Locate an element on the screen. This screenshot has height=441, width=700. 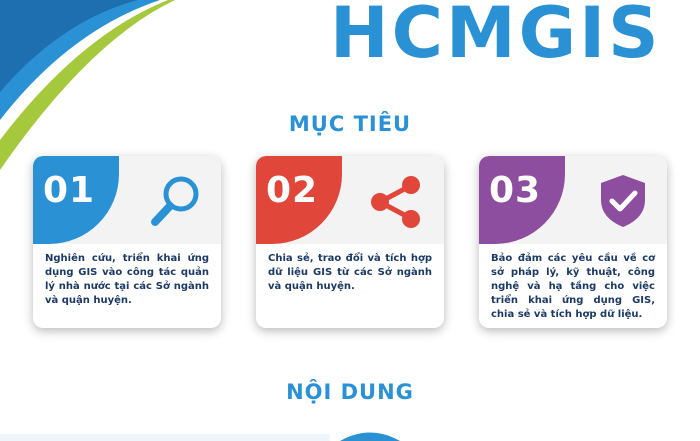
card-number: 01 is located at coordinates (69, 190).